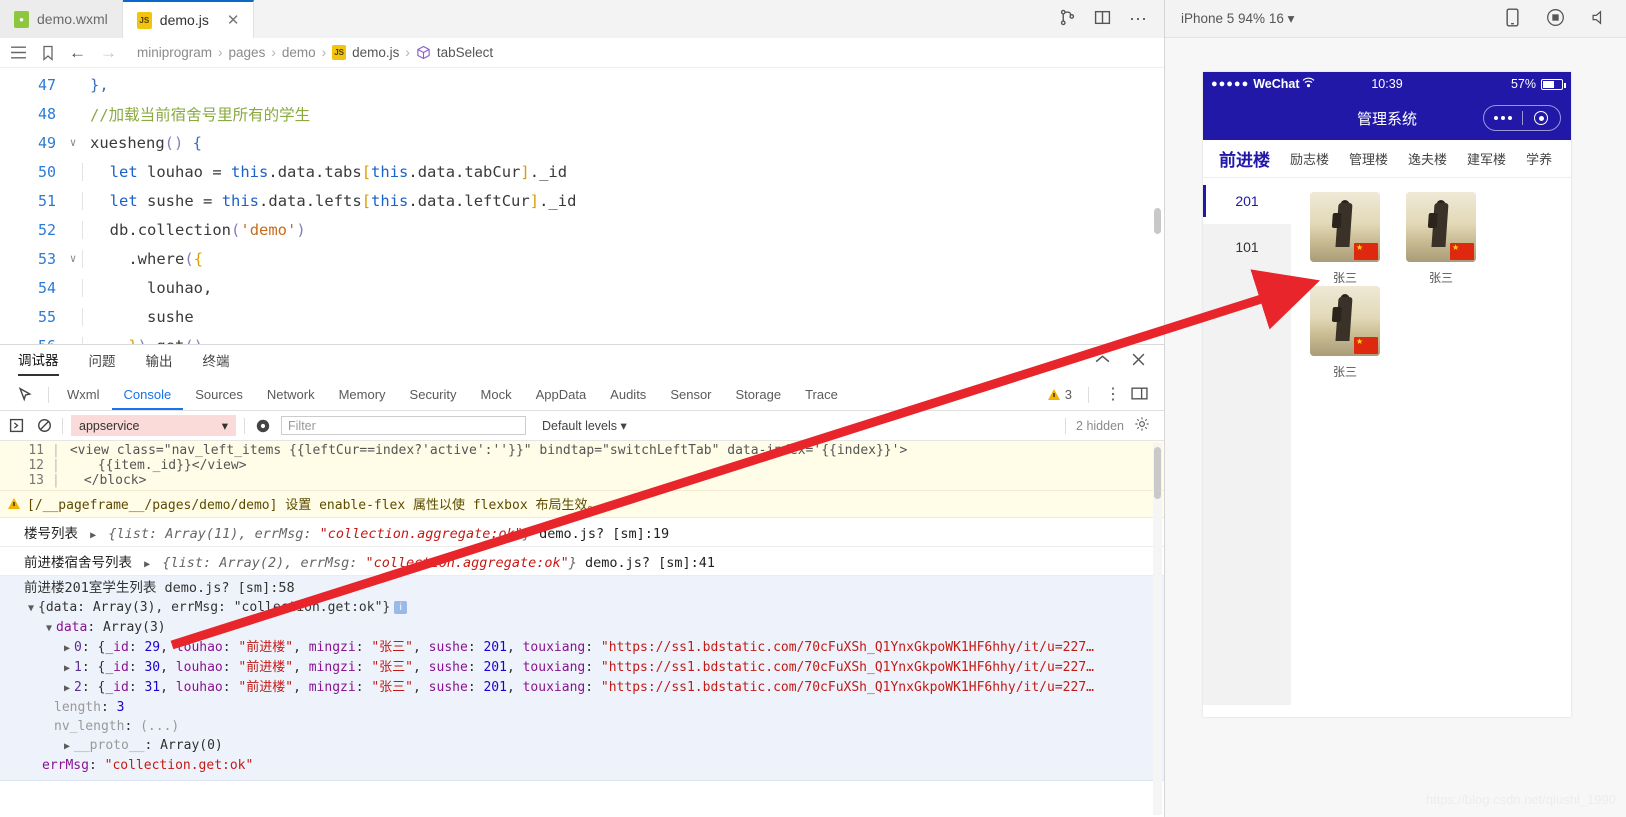  What do you see at coordinates (421, 534) in the screenshot?
I see `console-log-preview-string: "collection.aggregate:ok"` at bounding box center [421, 534].